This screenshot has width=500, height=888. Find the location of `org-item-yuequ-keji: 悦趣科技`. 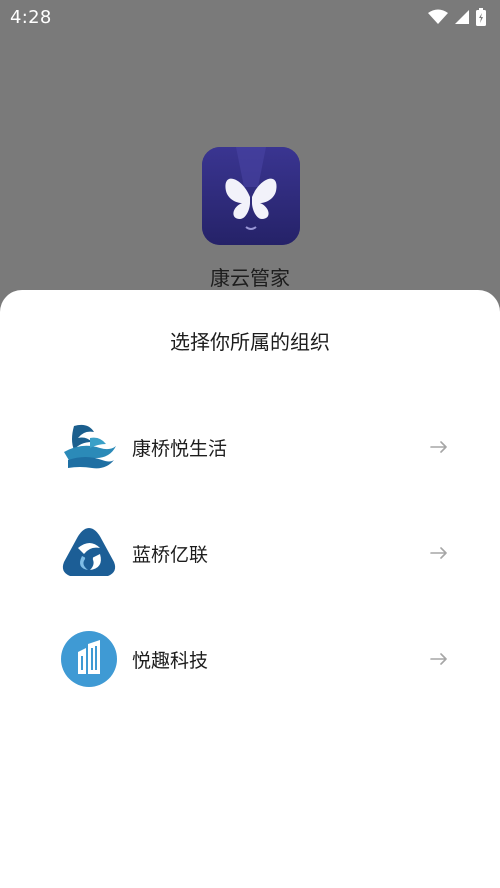

org-item-yuequ-keji: 悦趣科技 is located at coordinates (250, 659).